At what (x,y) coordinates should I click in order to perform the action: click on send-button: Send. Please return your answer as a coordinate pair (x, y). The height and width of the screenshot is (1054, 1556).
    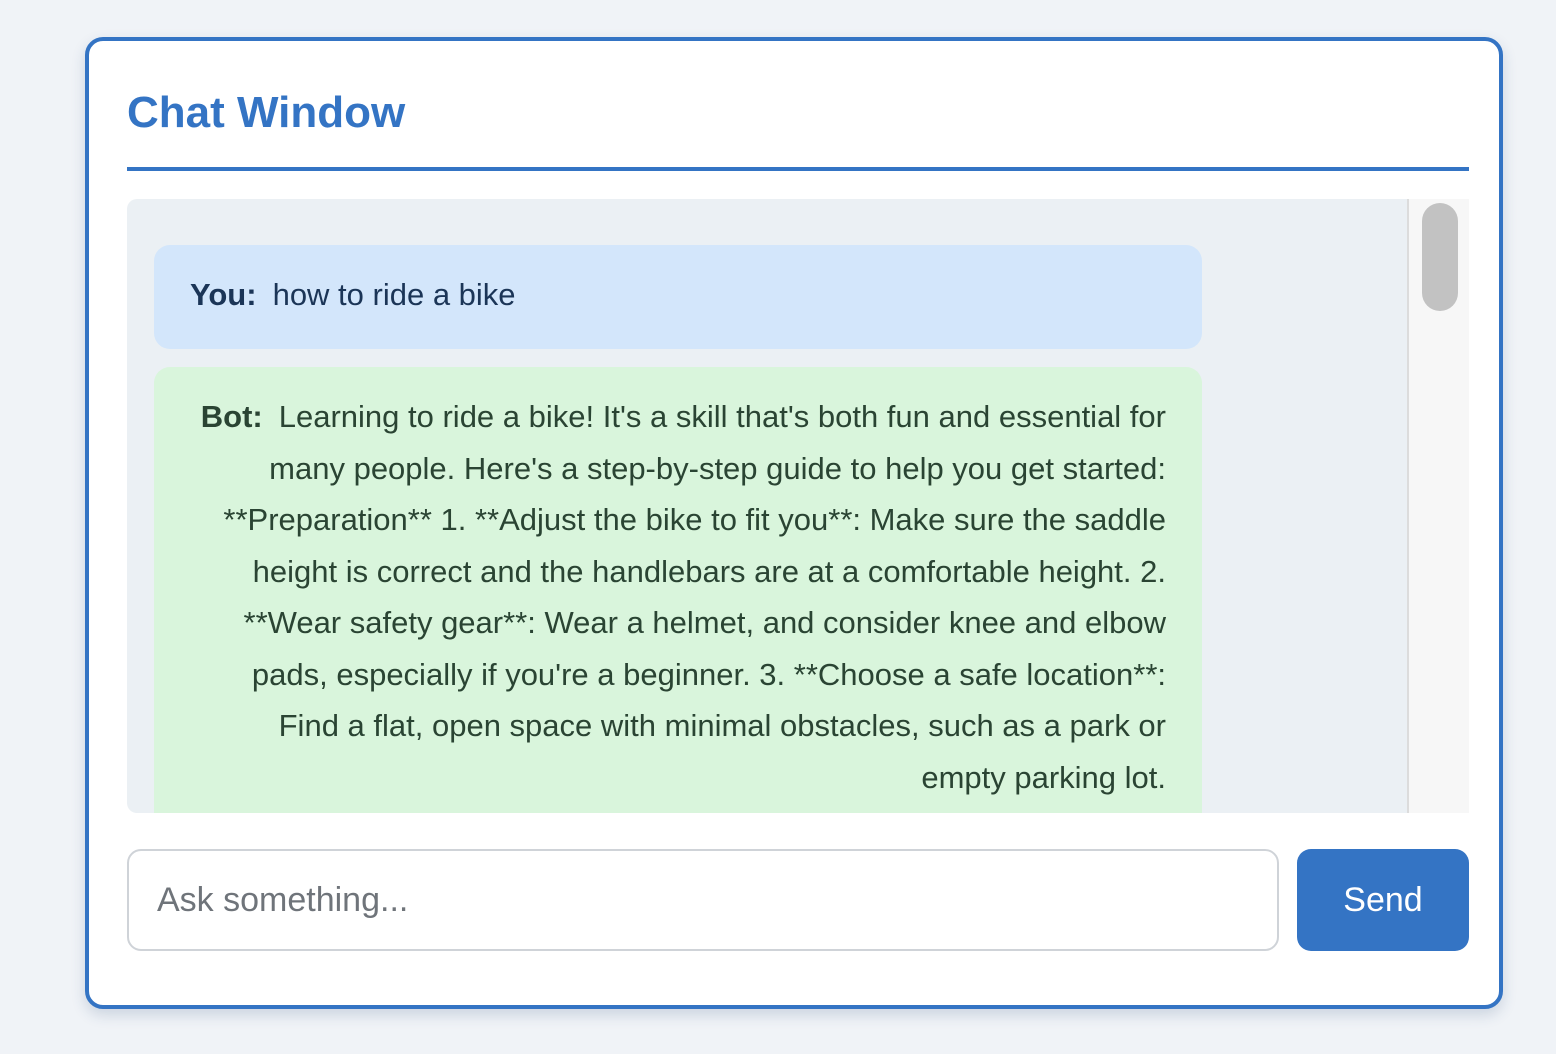
    Looking at the image, I should click on (1383, 900).